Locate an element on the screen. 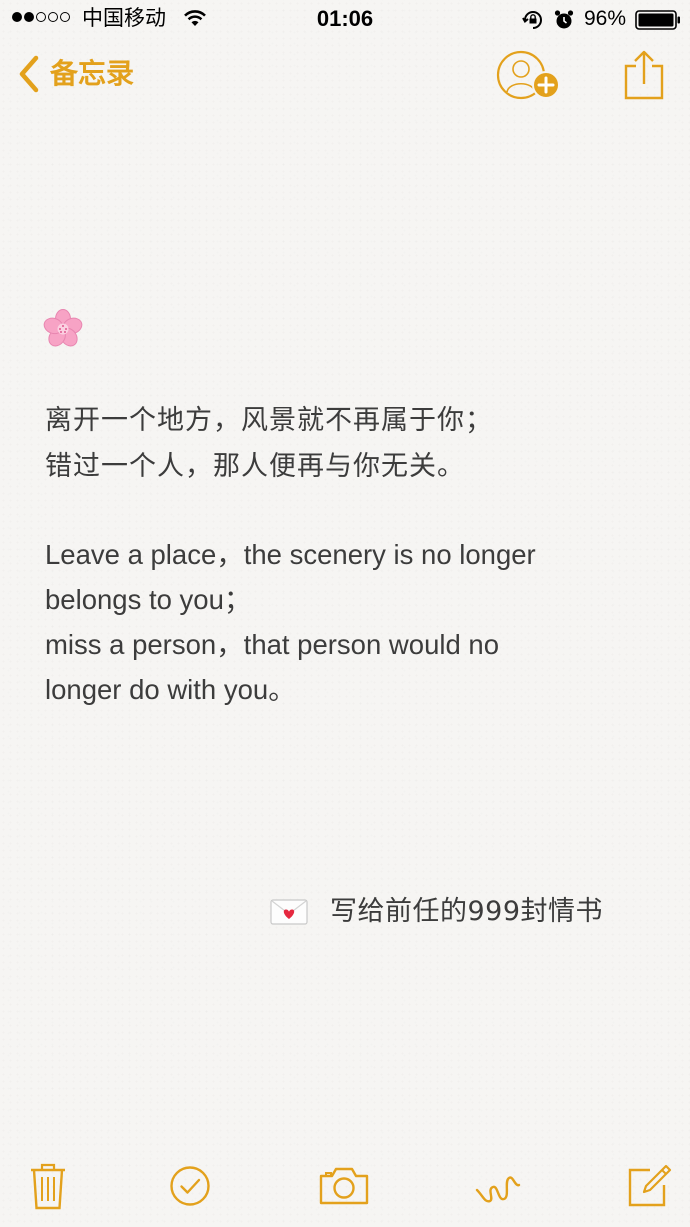 This screenshot has height=1227, width=690. back-label: 备忘录 is located at coordinates (92, 73).